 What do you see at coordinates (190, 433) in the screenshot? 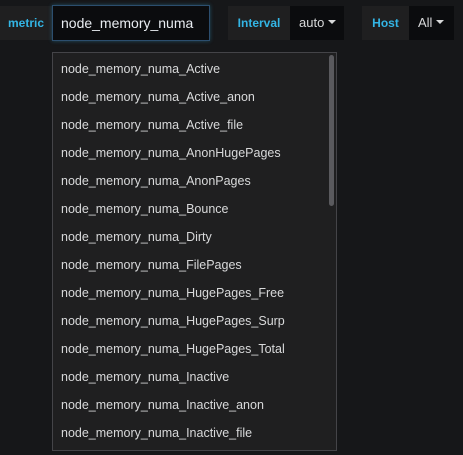
I see `menu-item: node_memory_numa_Inactive_file` at bounding box center [190, 433].